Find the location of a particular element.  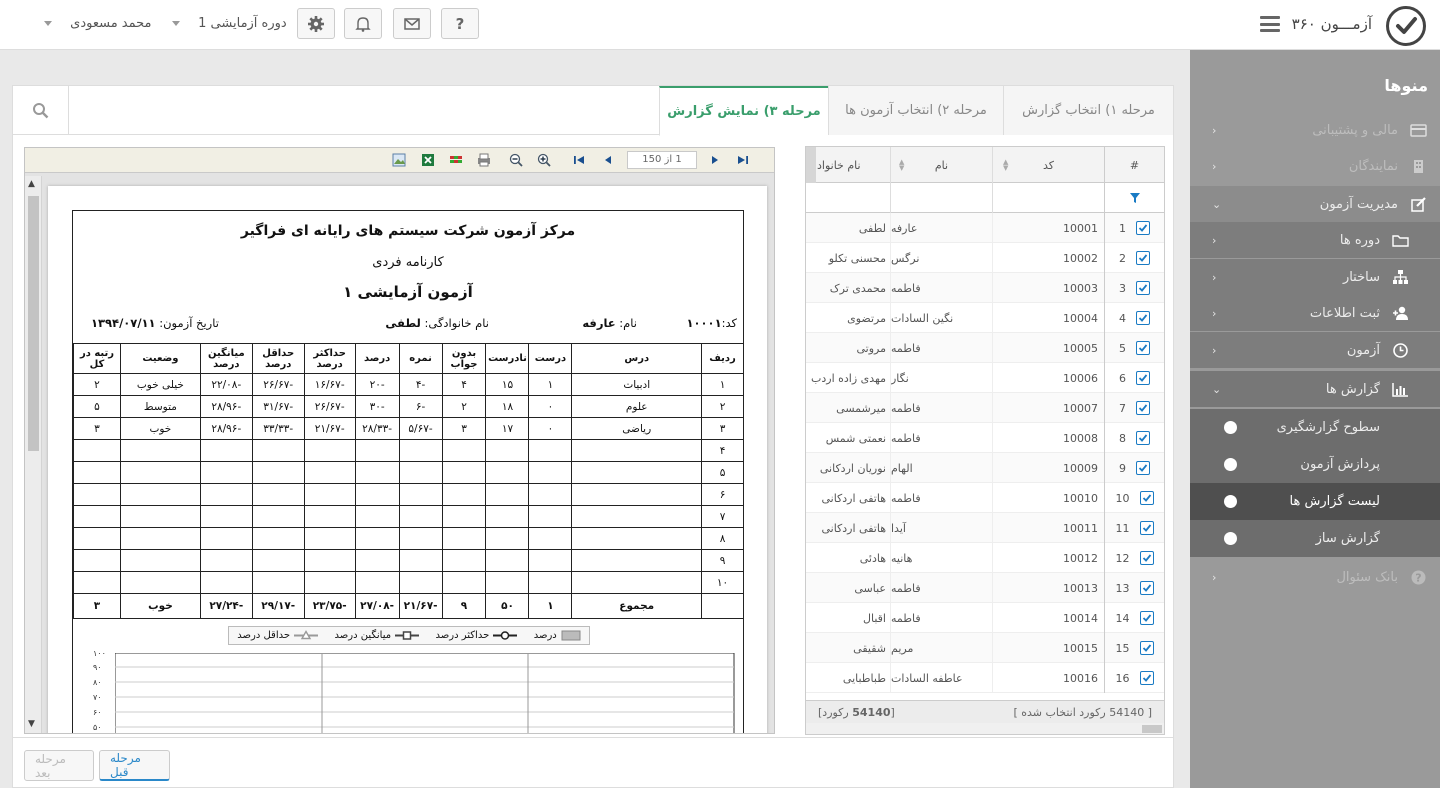

sidebar-item-reports: گزارش ها ⌄ is located at coordinates (1315, 389).